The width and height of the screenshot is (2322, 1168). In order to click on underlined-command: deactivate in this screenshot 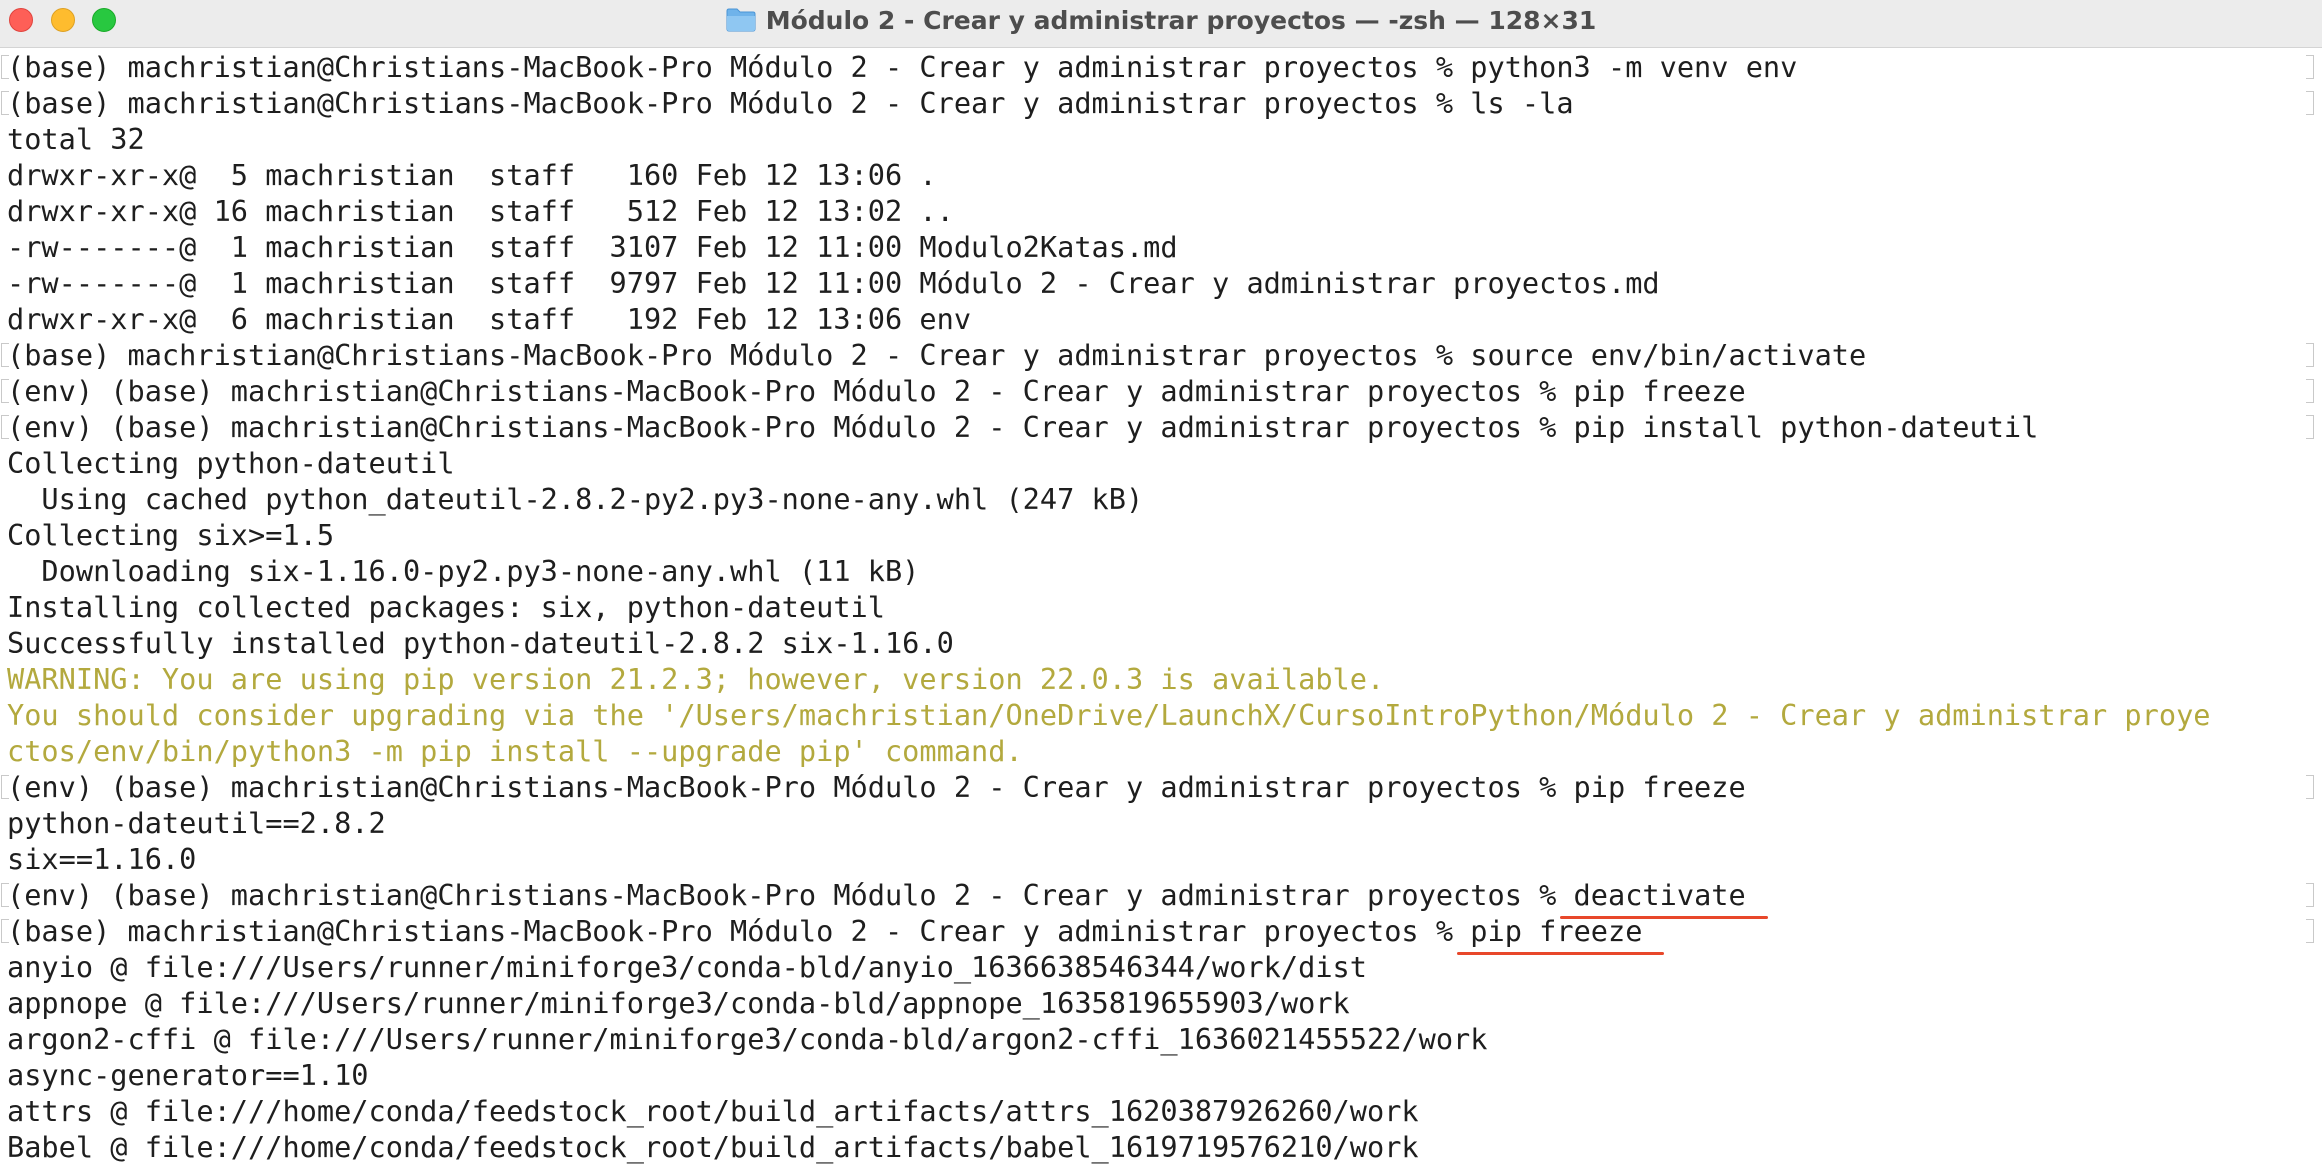, I will do `click(1662, 898)`.